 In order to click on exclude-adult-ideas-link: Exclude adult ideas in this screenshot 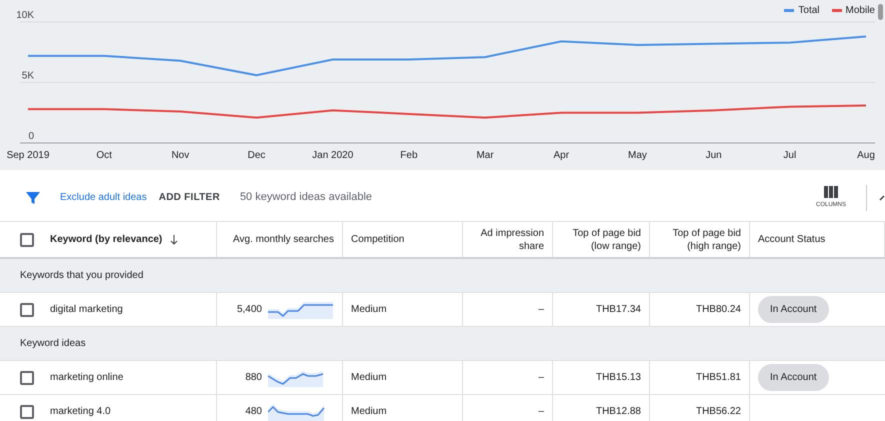, I will do `click(103, 197)`.